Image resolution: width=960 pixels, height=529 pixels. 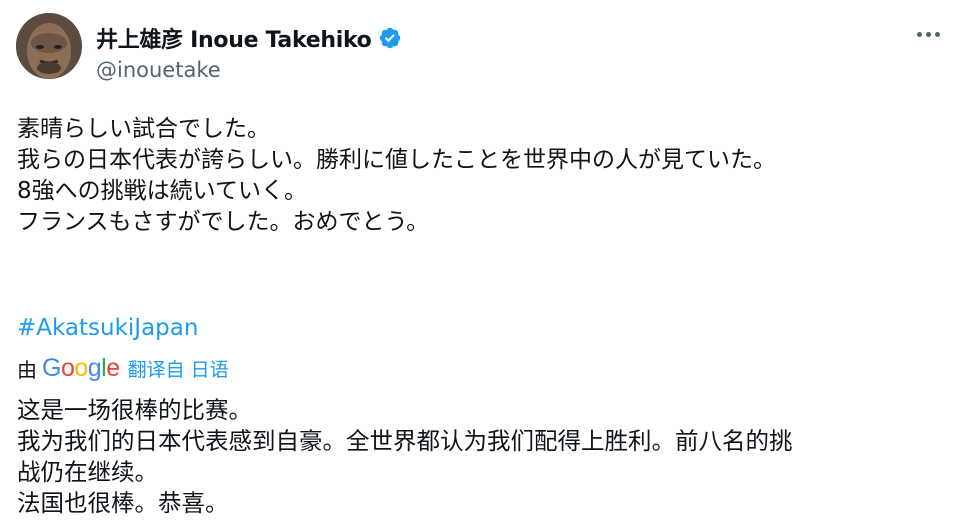 What do you see at coordinates (389, 38) in the screenshot?
I see `verified-badge-icon` at bounding box center [389, 38].